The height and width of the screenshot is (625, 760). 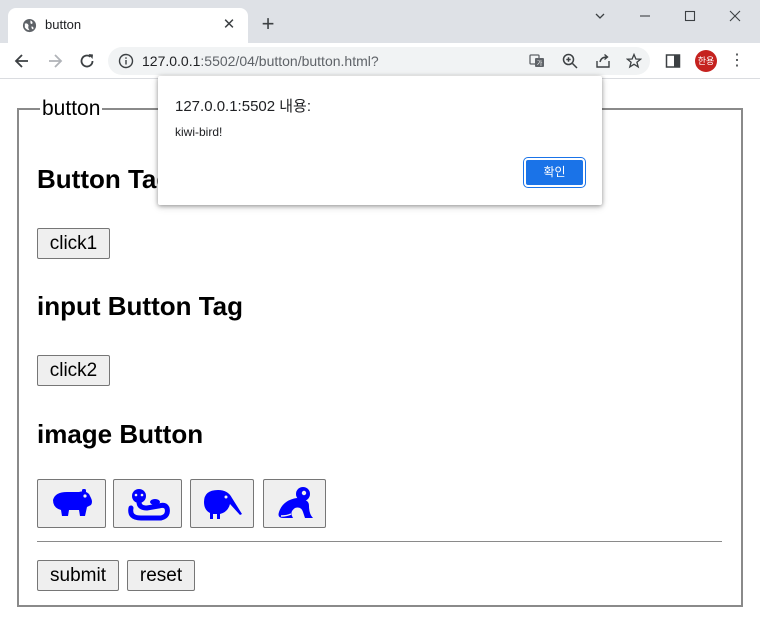 I want to click on forward-arrow-icon, so click(x=55, y=61).